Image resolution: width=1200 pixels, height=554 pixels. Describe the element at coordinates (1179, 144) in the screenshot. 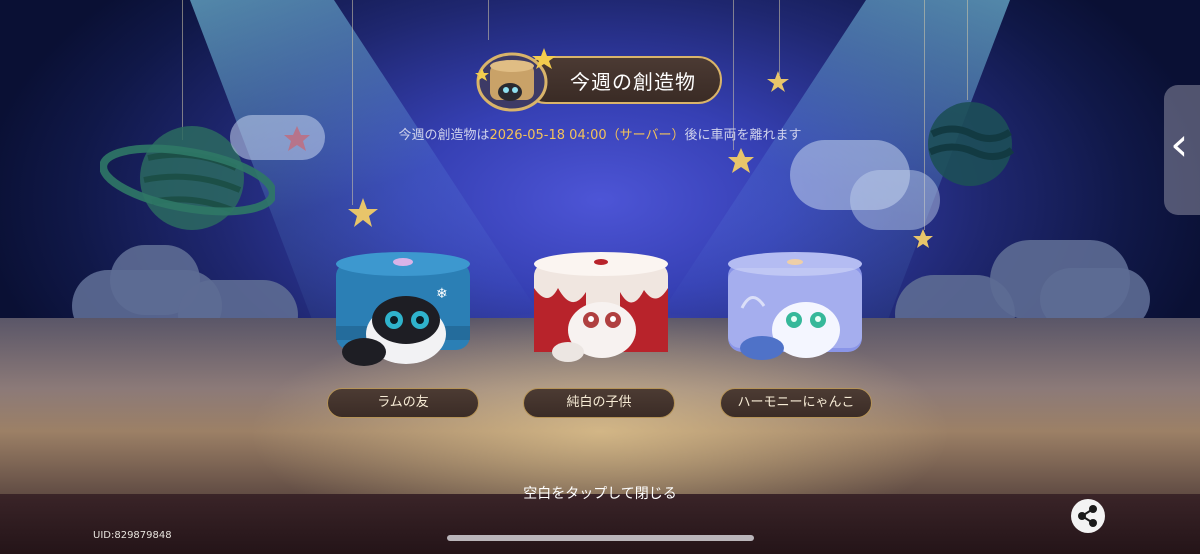

I see `chevron-left-icon: ‹` at that location.